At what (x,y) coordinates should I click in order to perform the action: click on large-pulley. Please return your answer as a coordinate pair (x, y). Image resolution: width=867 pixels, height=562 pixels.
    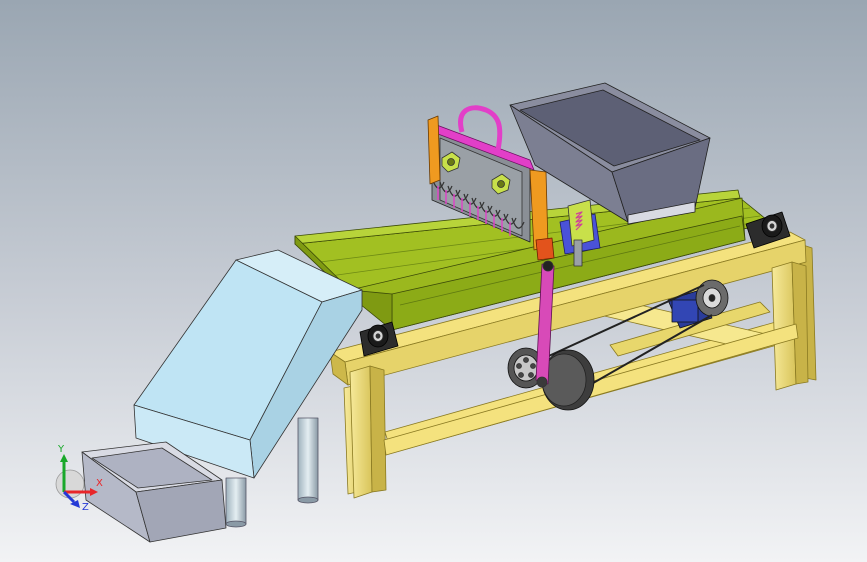
    Looking at the image, I should click on (568, 380).